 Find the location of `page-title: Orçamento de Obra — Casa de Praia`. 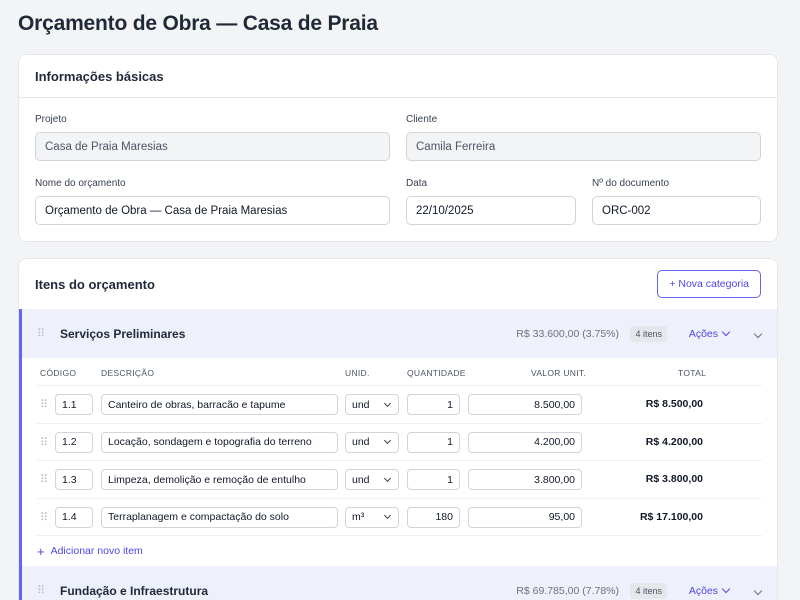

page-title: Orçamento de Obra — Casa de Praia is located at coordinates (198, 23).